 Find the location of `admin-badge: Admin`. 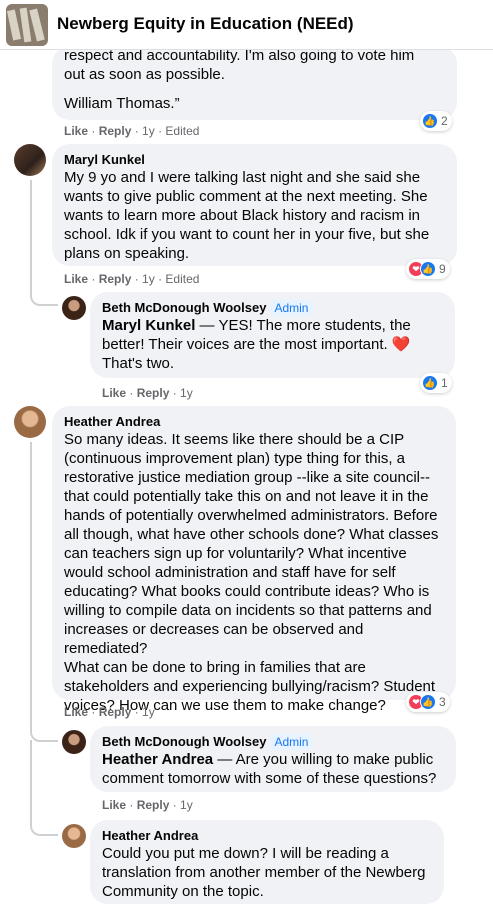

admin-badge: Admin is located at coordinates (291, 742).